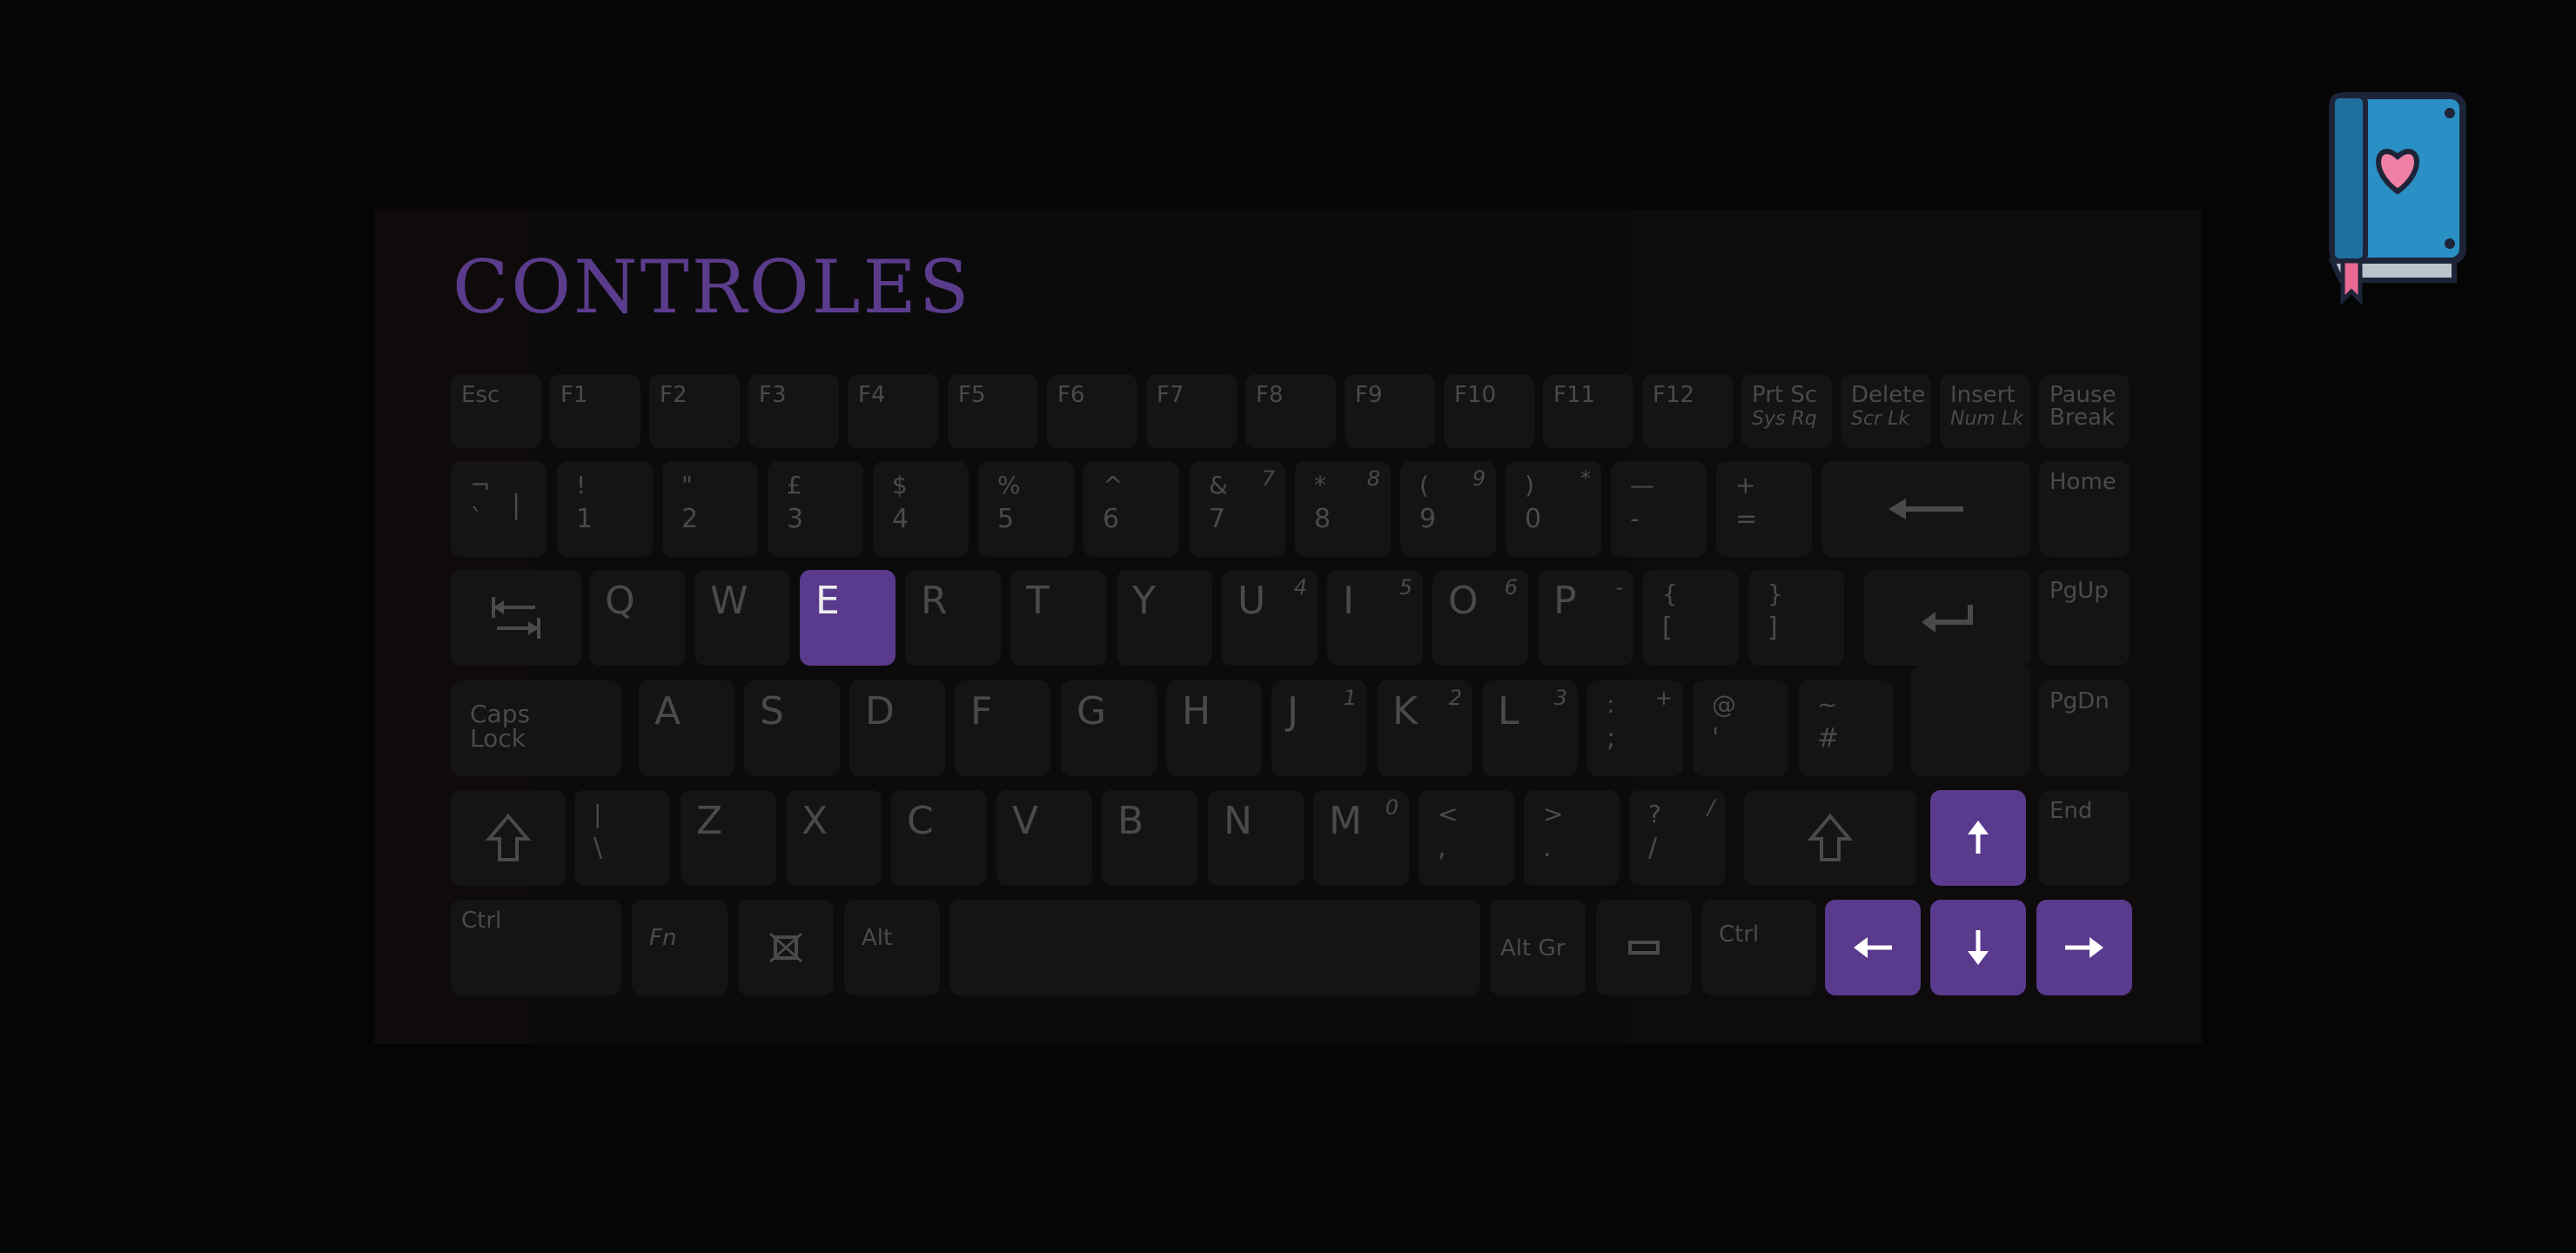  Describe the element at coordinates (1044, 838) in the screenshot. I see `key-v: V` at that location.